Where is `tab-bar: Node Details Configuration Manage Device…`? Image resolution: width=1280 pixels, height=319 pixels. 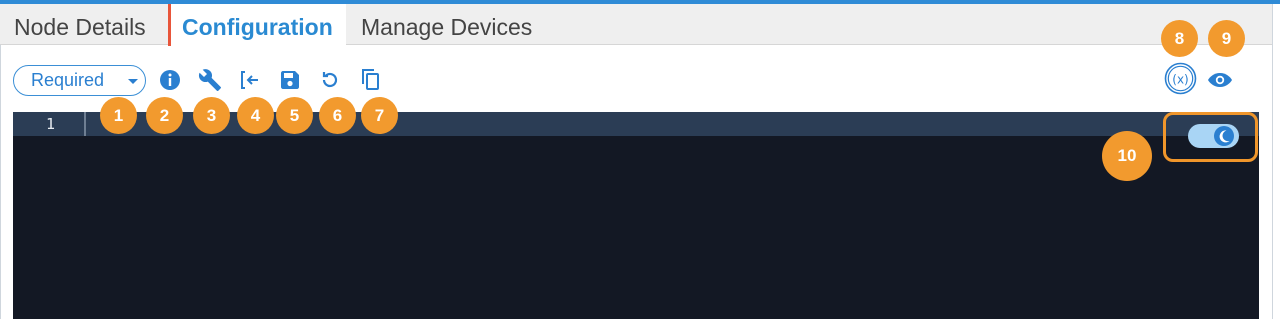 tab-bar: Node Details Configuration Manage Device… is located at coordinates (636, 25).